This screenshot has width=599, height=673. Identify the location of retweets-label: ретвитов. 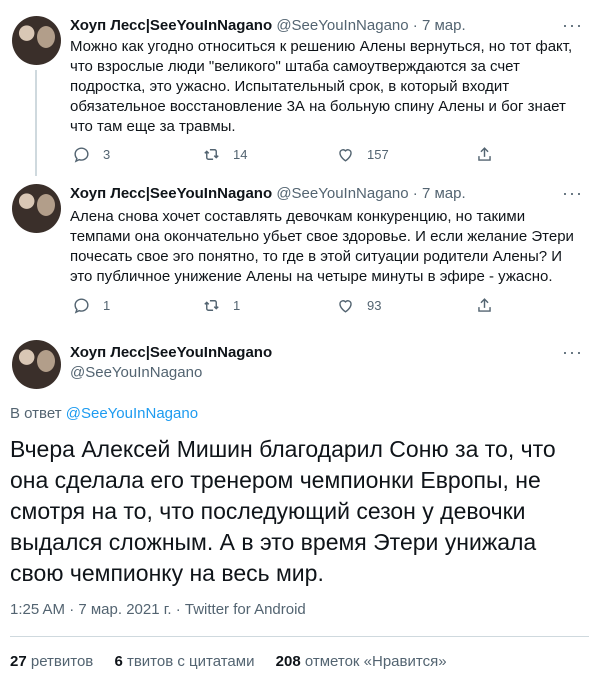
(62, 661).